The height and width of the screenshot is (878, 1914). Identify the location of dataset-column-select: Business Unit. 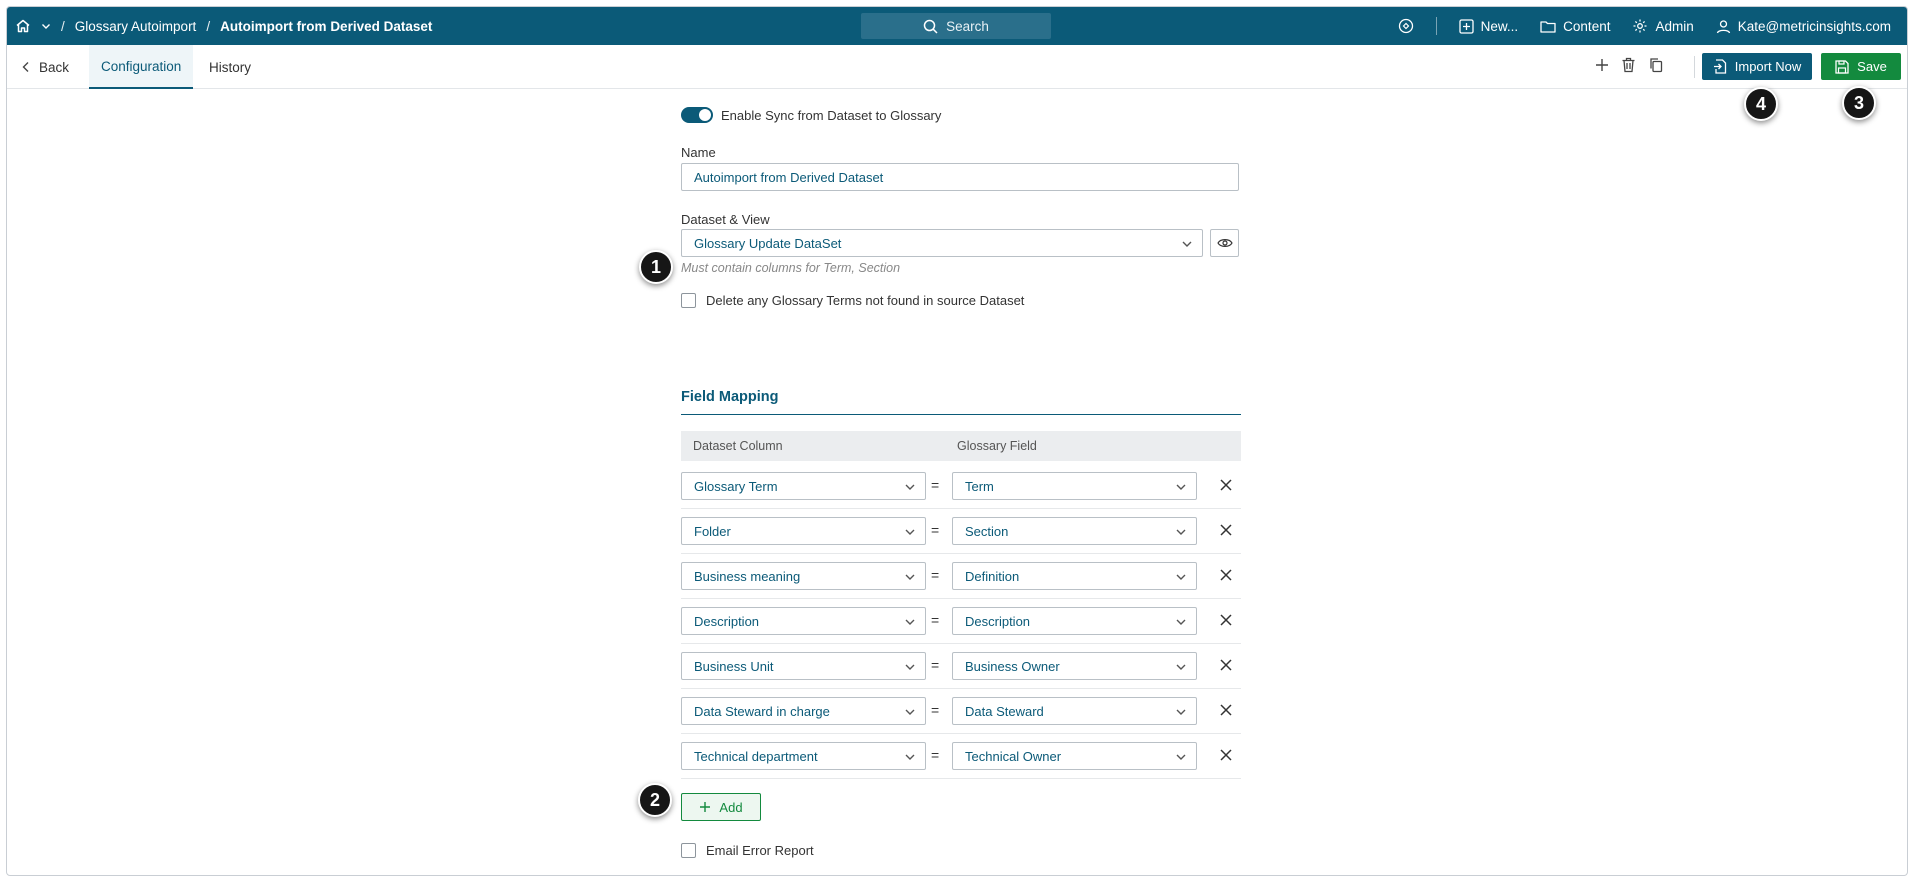
(803, 666).